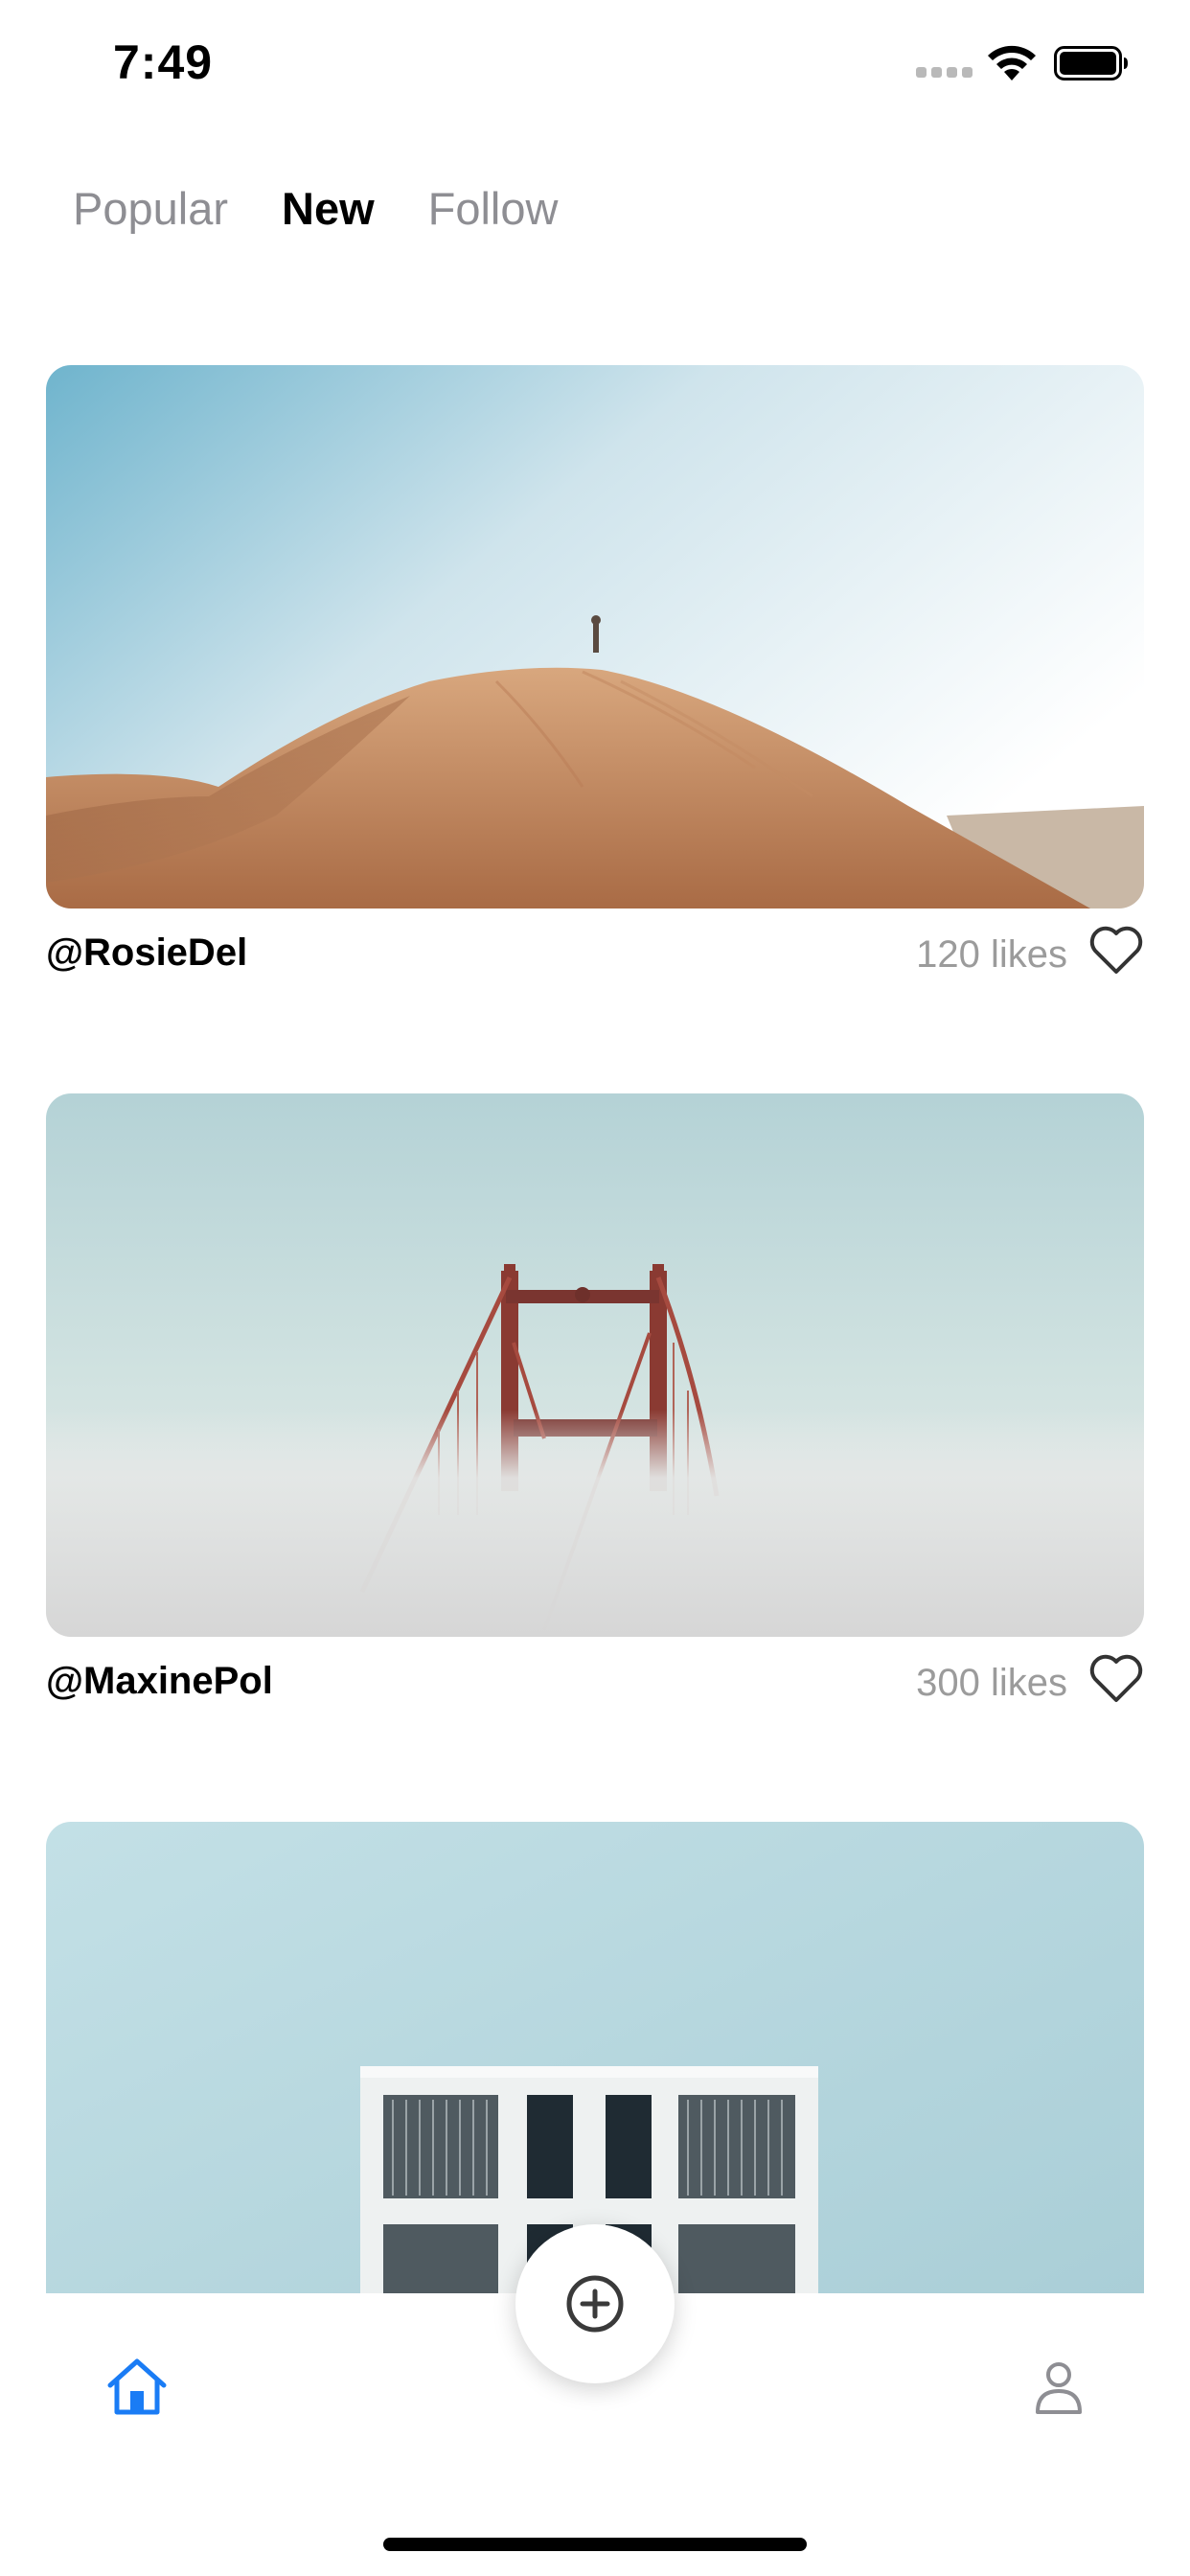 The image size is (1190, 2576). Describe the element at coordinates (595, 1685) in the screenshot. I see `post-meta: @MaxinePol 300 likes` at that location.